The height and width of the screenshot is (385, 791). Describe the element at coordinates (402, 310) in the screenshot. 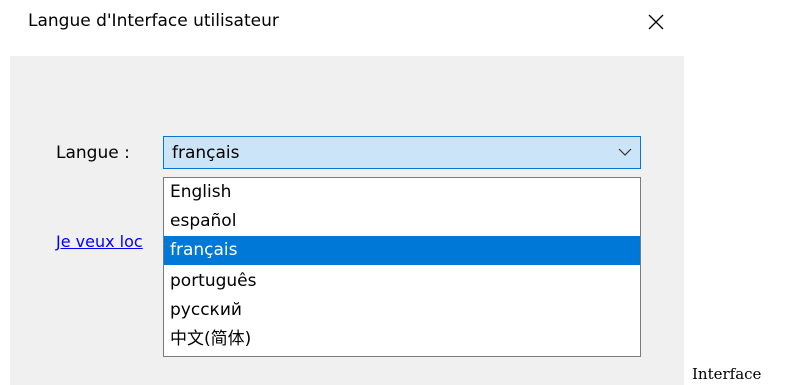

I see `language-option-russian: русский` at that location.